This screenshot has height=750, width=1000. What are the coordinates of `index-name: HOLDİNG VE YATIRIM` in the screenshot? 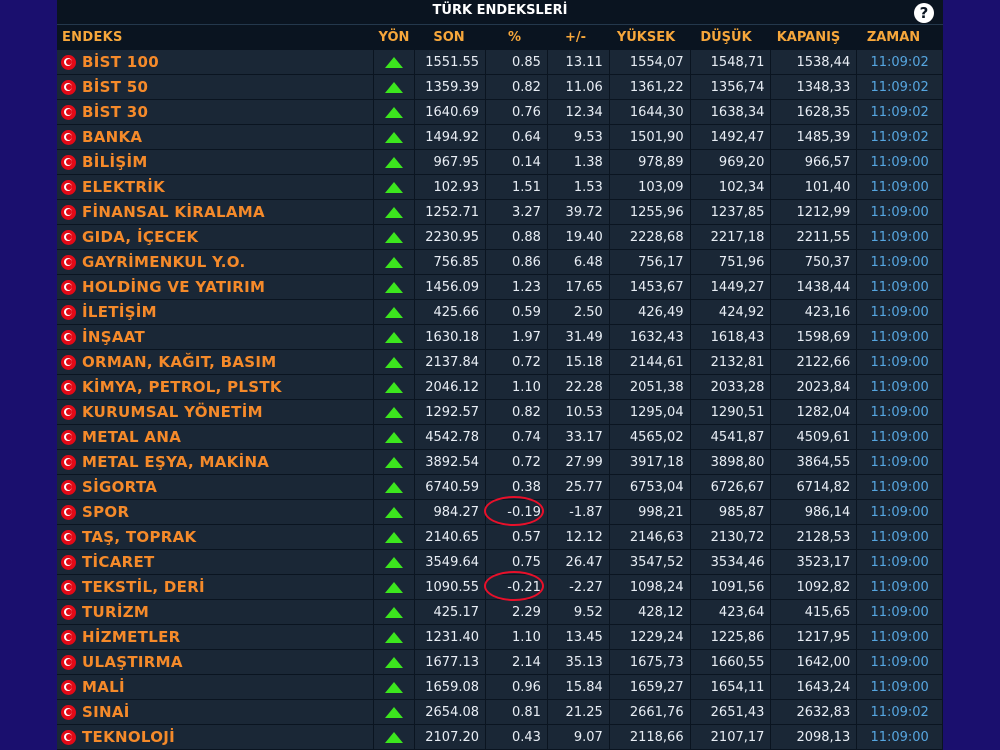 It's located at (173, 287).